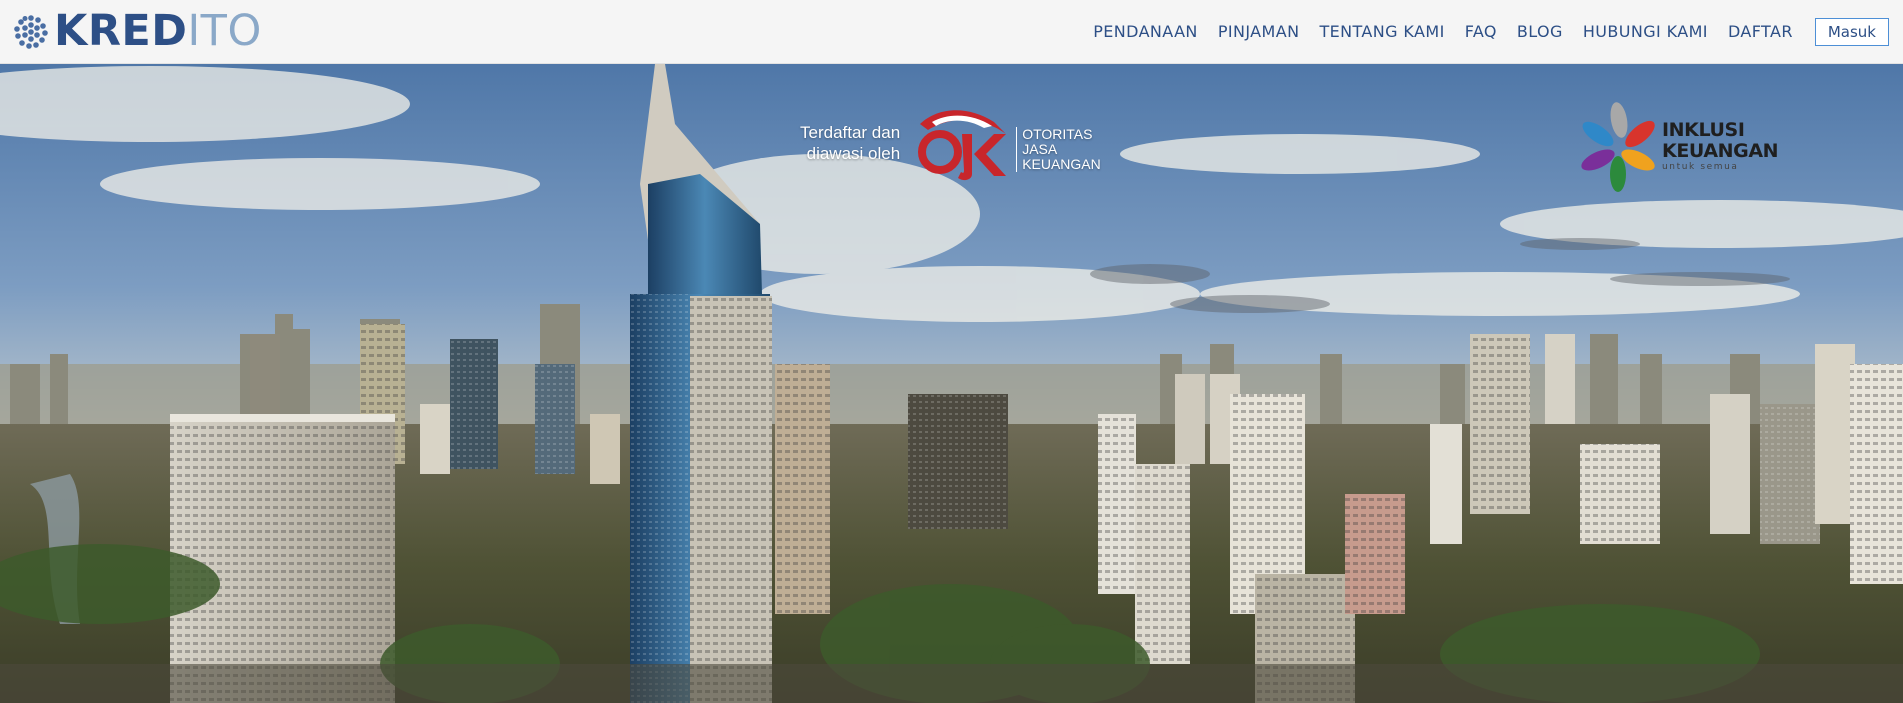 The height and width of the screenshot is (703, 1903). Describe the element at coordinates (121, 31) in the screenshot. I see `brand-name-part1: KRED` at that location.